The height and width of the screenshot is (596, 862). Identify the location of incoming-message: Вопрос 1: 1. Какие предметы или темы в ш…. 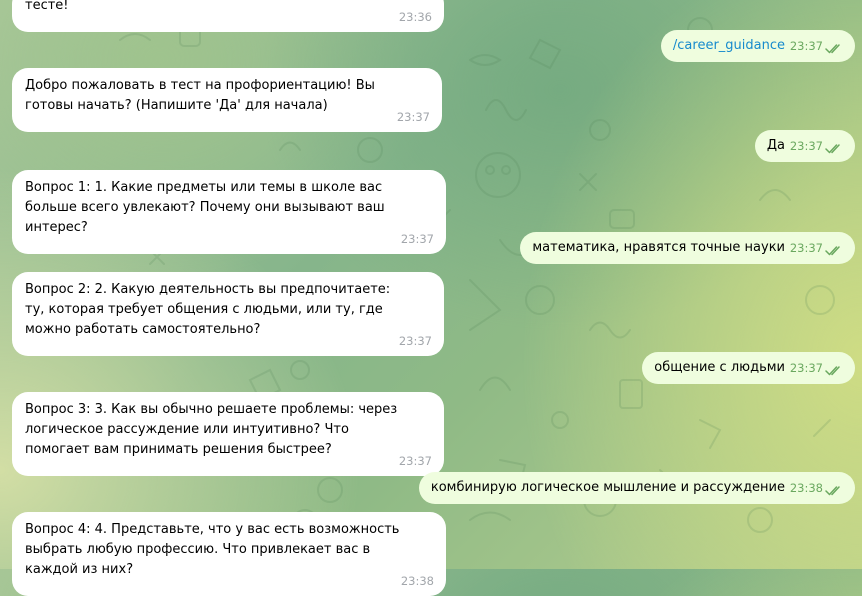
(229, 212).